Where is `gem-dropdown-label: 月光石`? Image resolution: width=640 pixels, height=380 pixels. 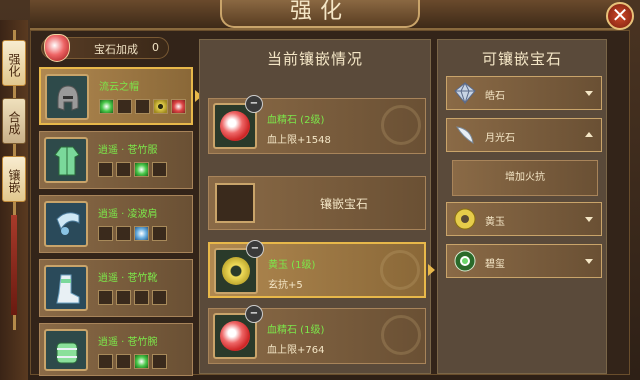
gem-dropdown-label: 月光石 is located at coordinates (500, 138).